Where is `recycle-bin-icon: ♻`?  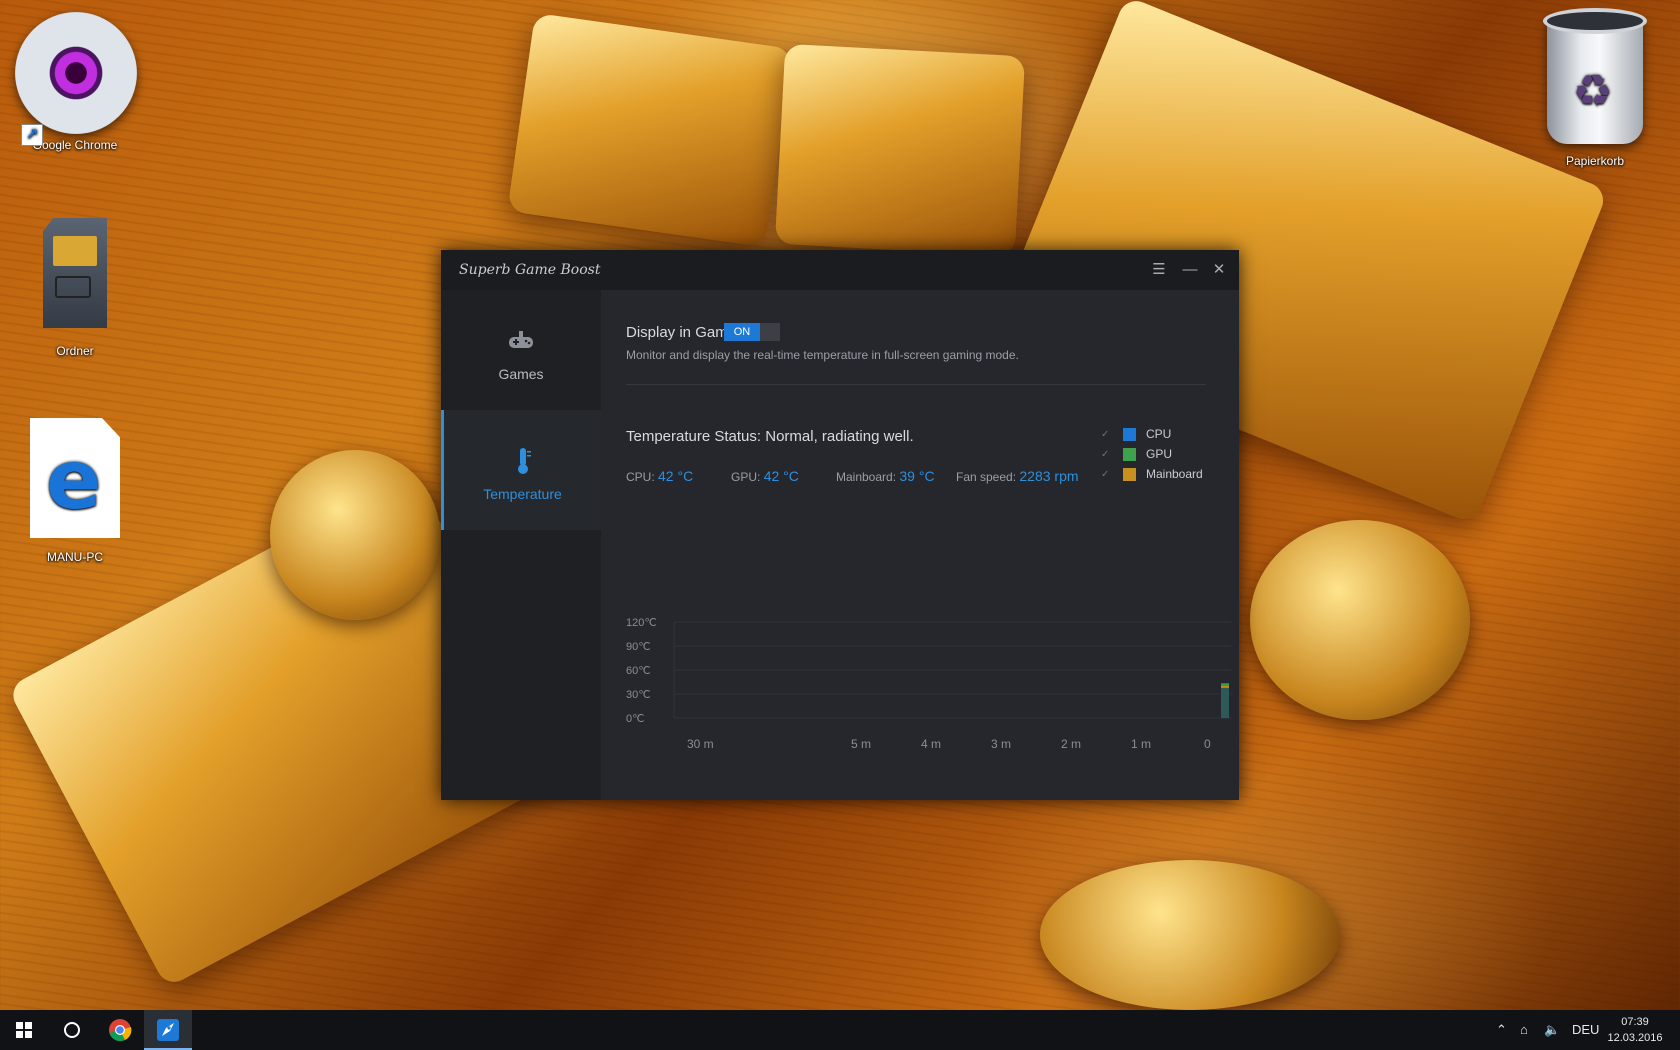 recycle-bin-icon: ♻ is located at coordinates (1595, 76).